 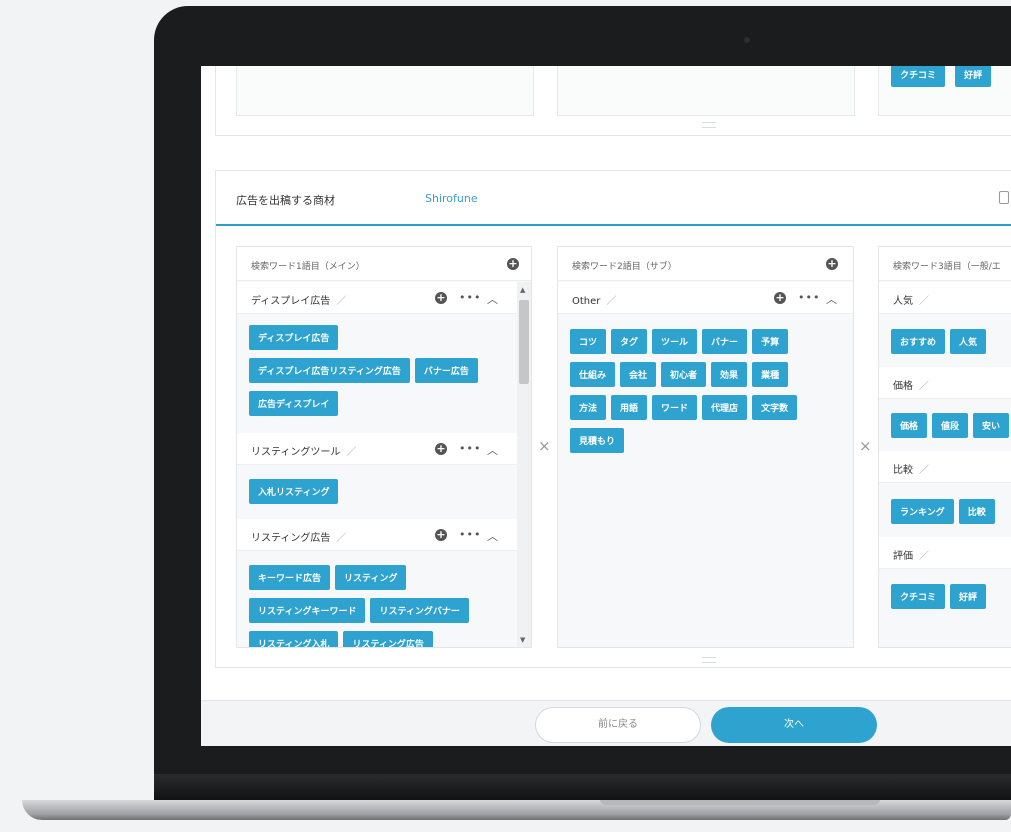 What do you see at coordinates (377, 535) in the screenshot?
I see `group-header: リスティング広告／ + ••• ︿` at bounding box center [377, 535].